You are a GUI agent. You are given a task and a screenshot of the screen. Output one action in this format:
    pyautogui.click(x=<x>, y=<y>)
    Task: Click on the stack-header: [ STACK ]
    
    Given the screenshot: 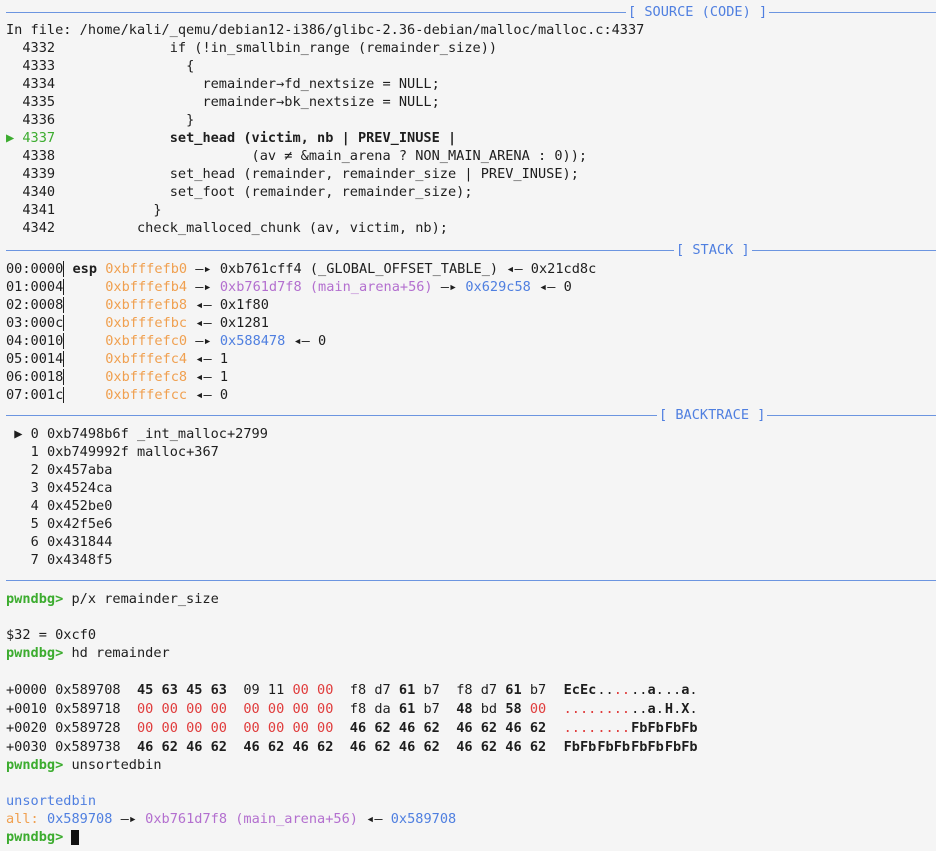 What is the action you would take?
    pyautogui.click(x=713, y=250)
    